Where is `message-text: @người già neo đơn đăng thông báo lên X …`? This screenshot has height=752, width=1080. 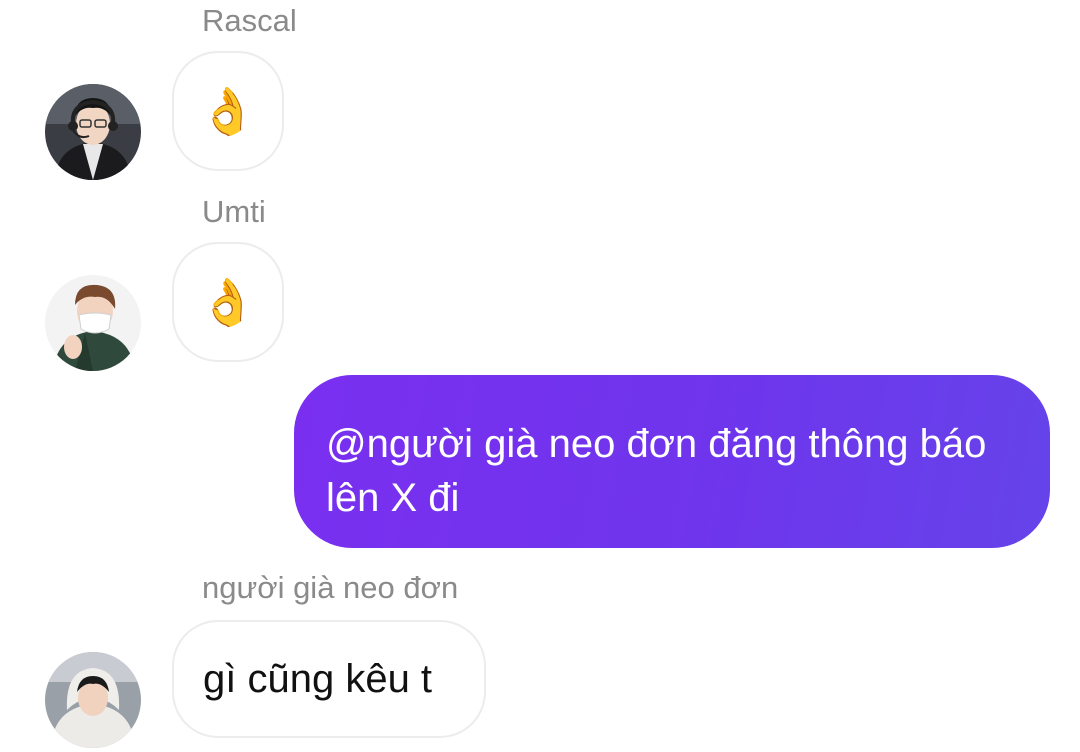 message-text: @người già neo đơn đăng thông báo lên X … is located at coordinates (656, 471).